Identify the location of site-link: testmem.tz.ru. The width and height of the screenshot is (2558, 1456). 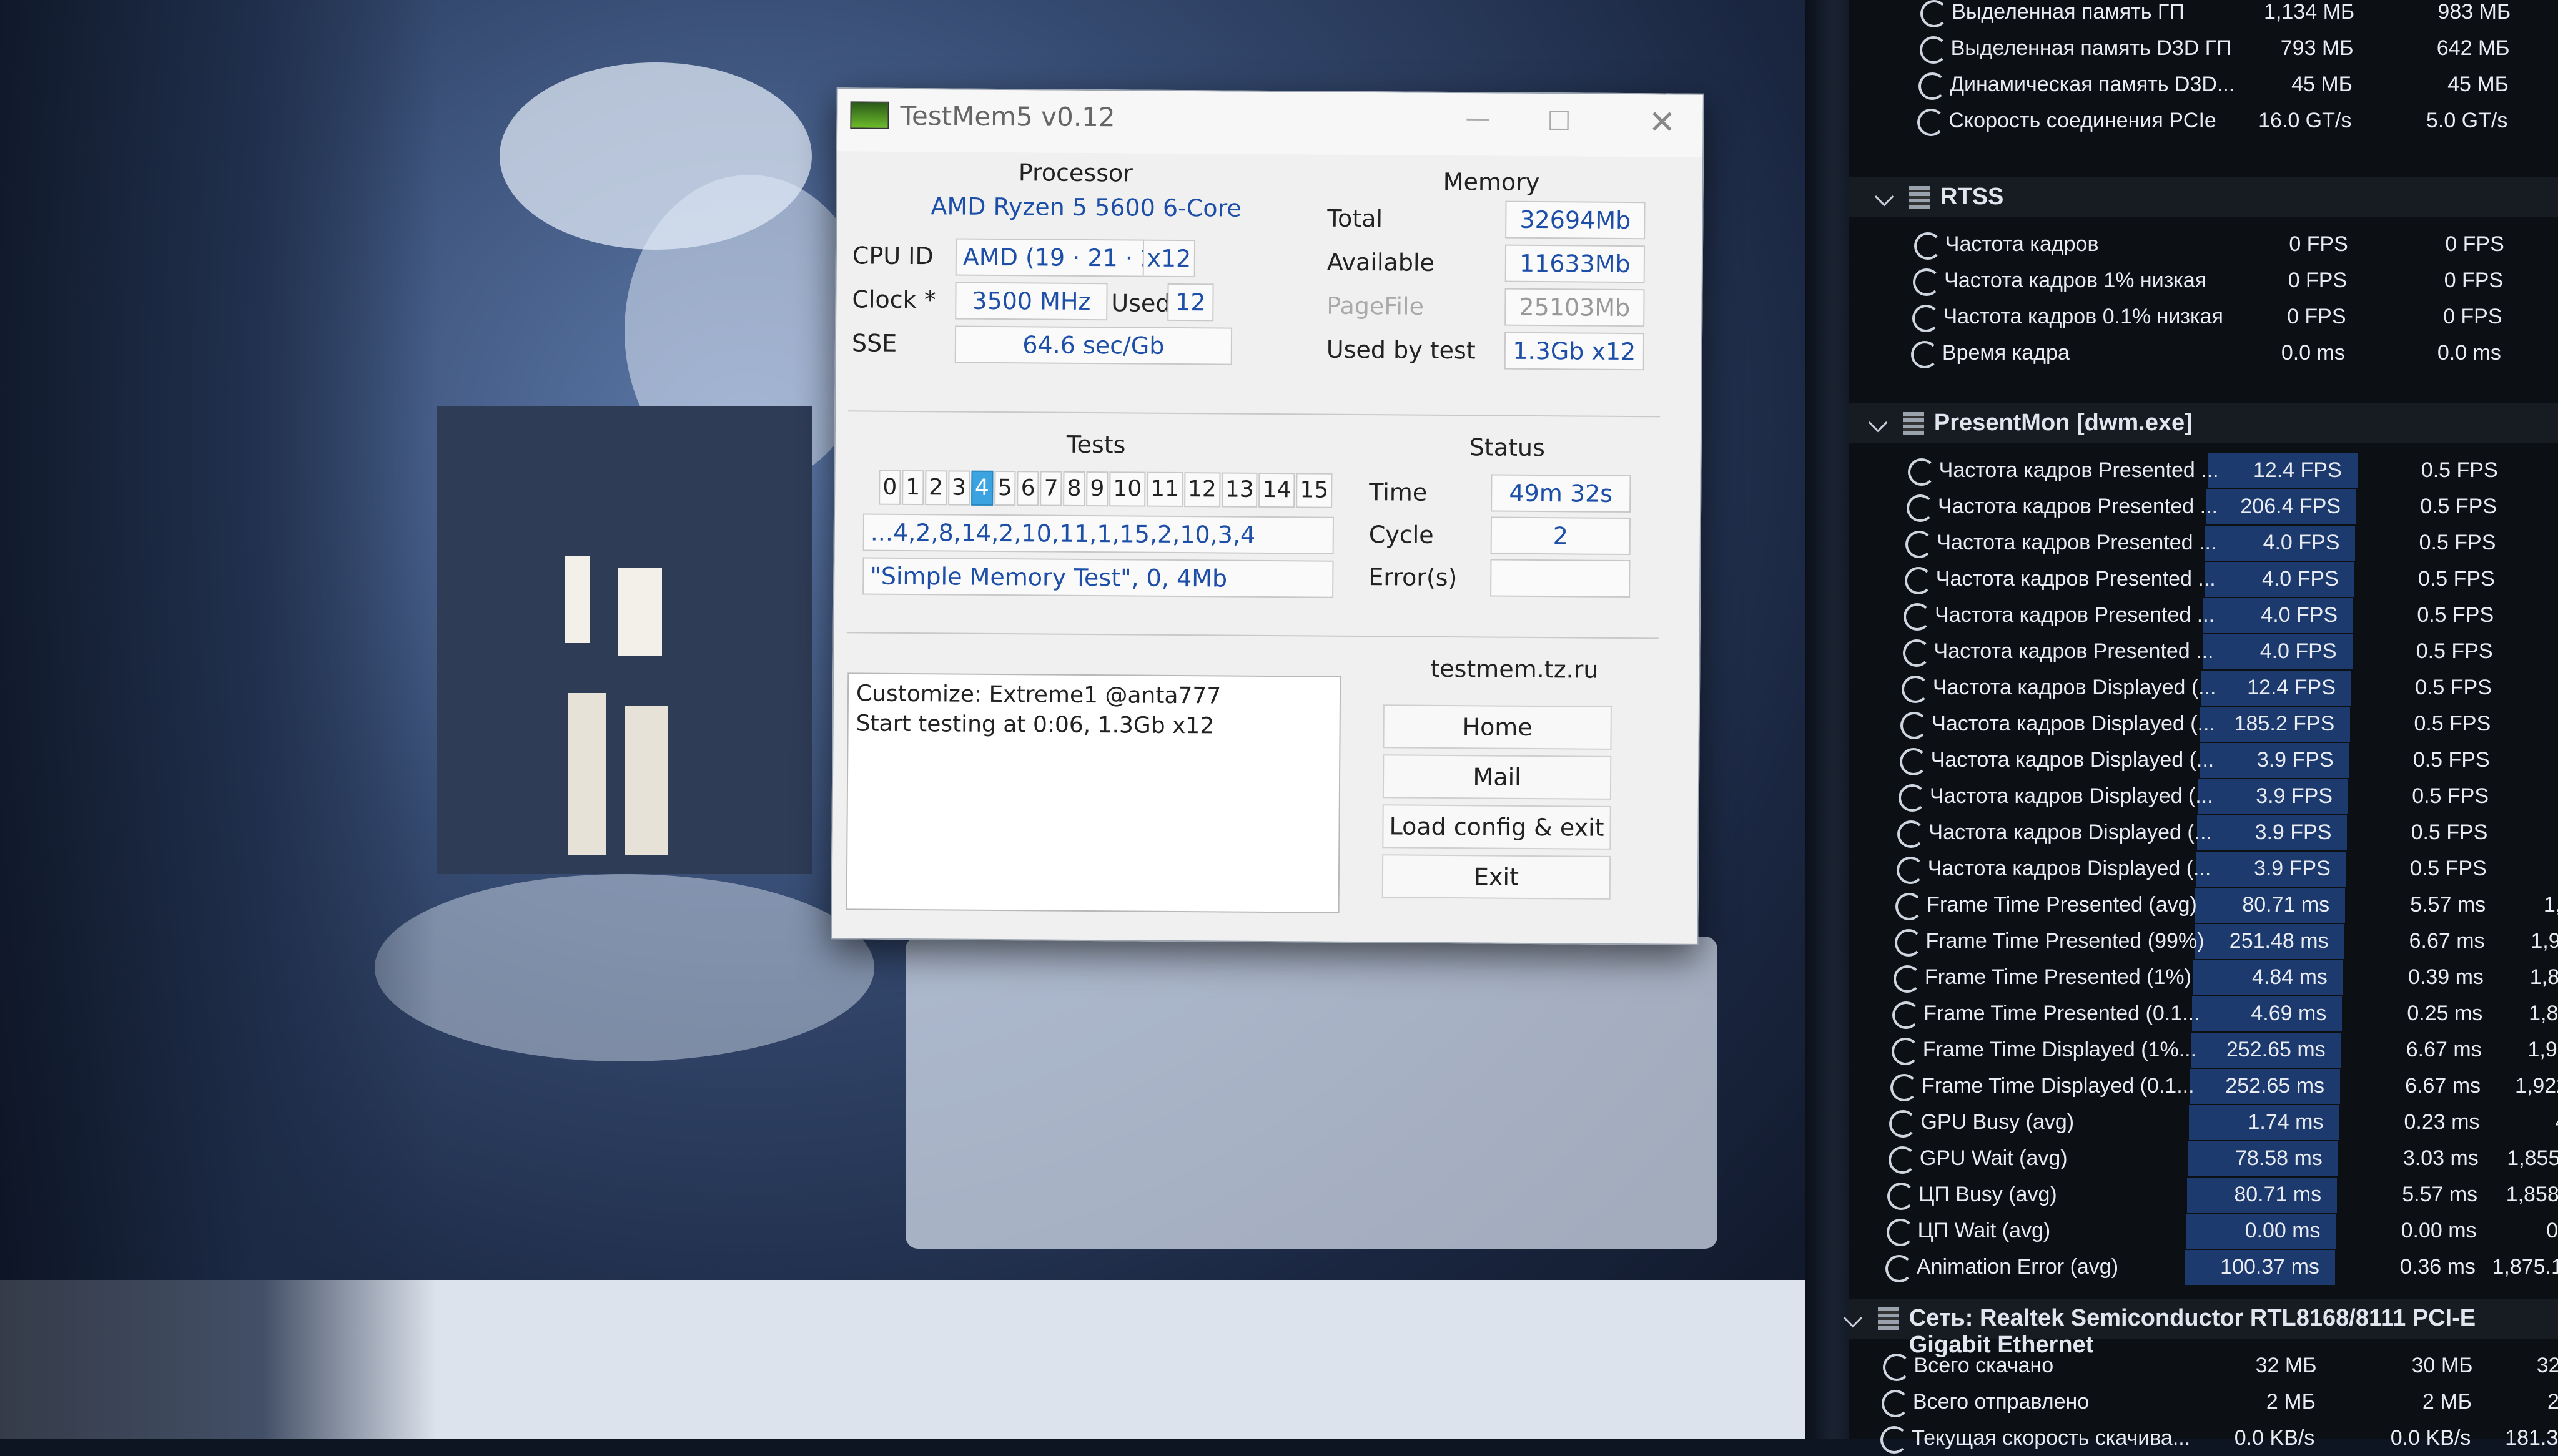
(1514, 670).